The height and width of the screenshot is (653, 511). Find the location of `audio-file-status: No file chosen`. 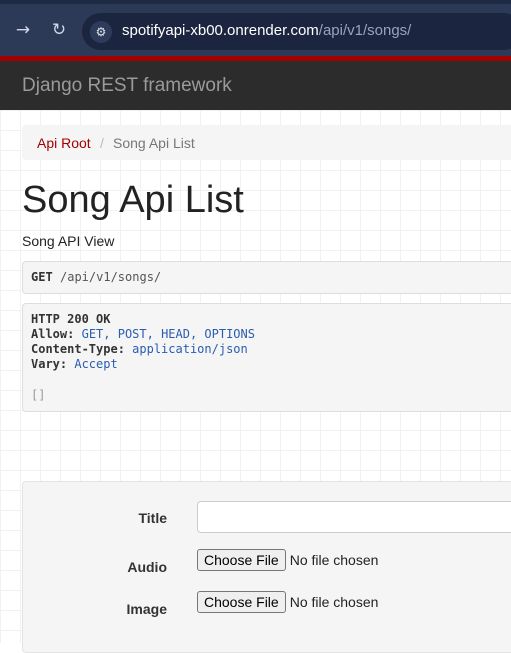

audio-file-status: No file chosen is located at coordinates (334, 560).